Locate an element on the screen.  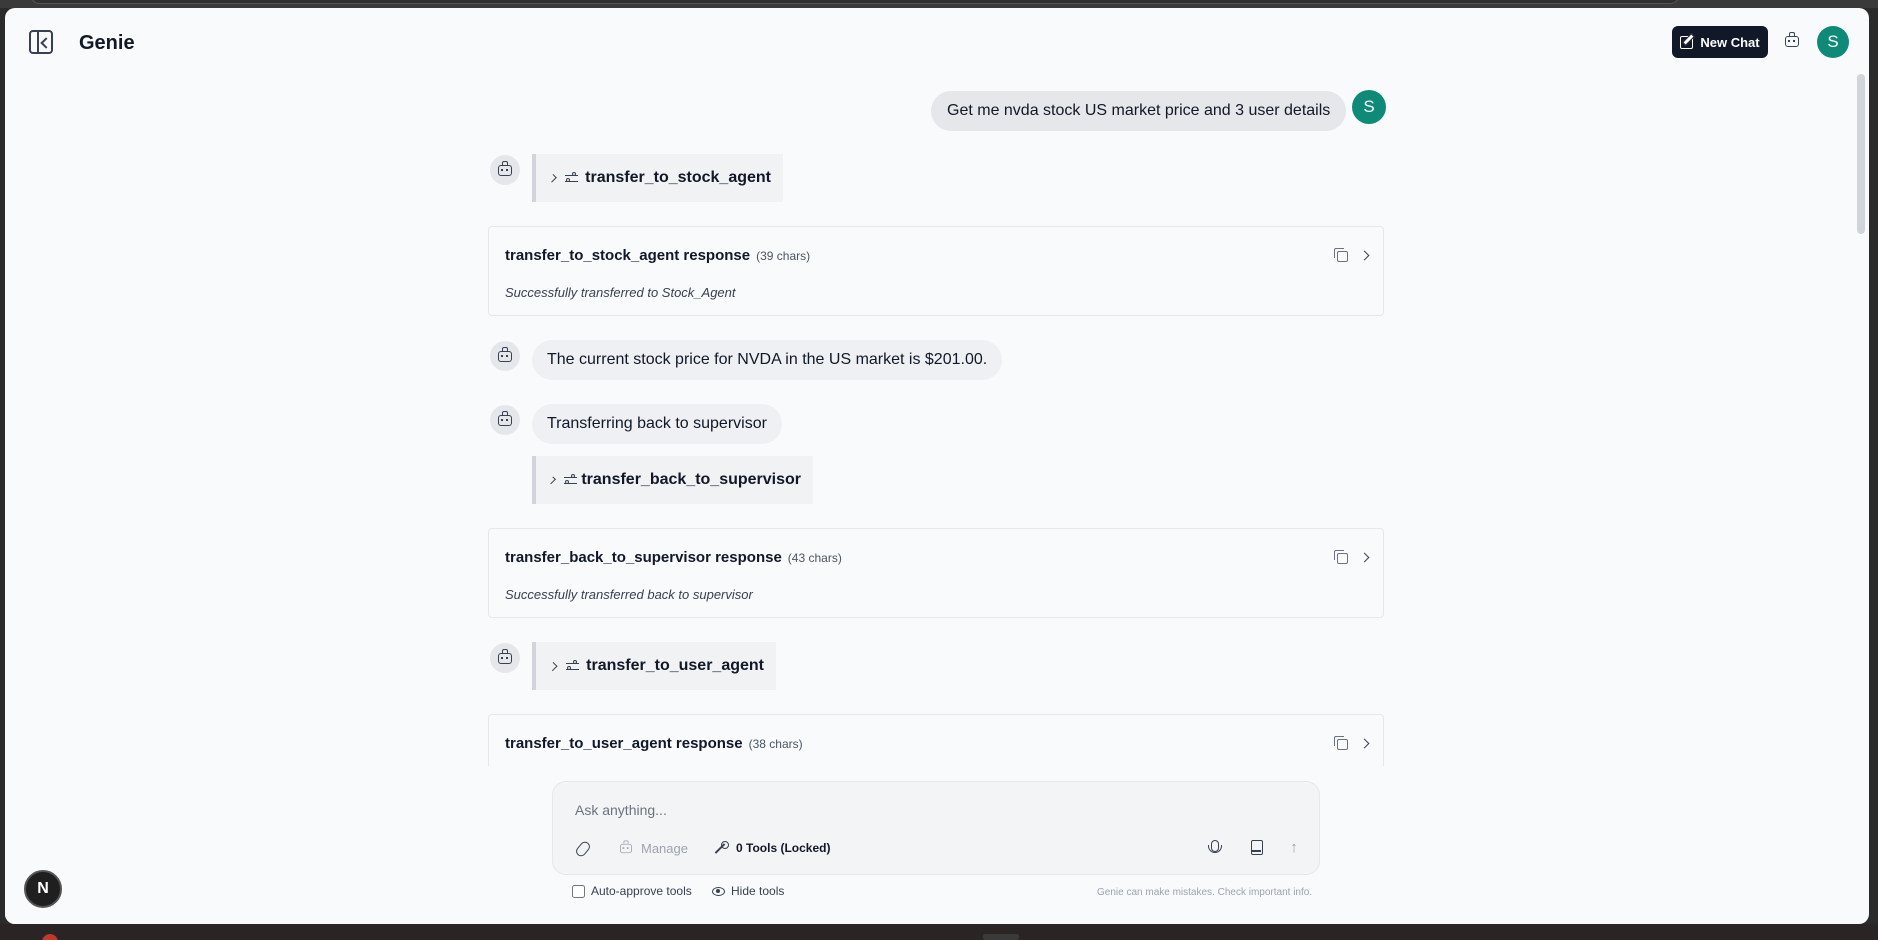
manage-agents-button: Manage is located at coordinates (653, 848).